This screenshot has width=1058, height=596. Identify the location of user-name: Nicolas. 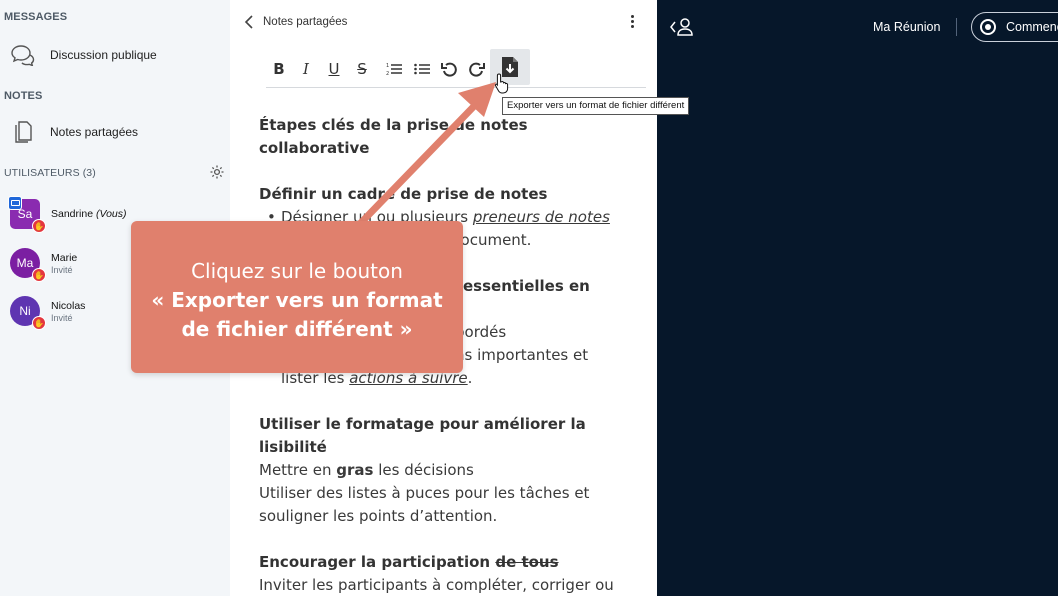
(68, 306).